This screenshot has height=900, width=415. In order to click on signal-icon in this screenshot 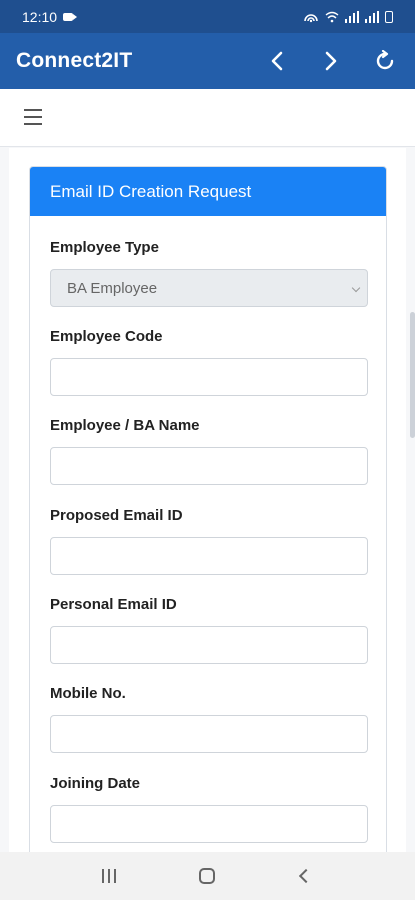, I will do `click(352, 16)`.